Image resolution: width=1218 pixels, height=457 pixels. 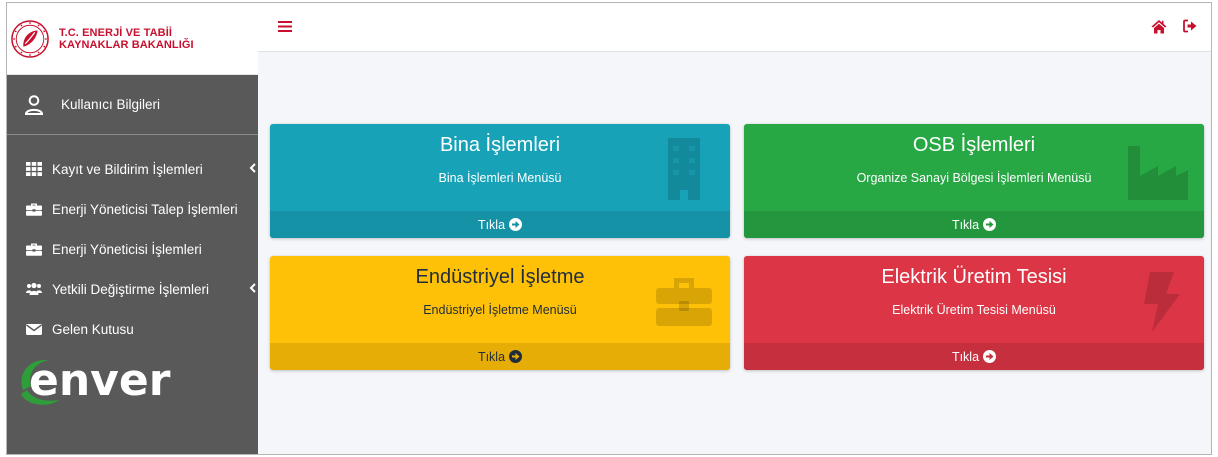 What do you see at coordinates (126, 44) in the screenshot?
I see `ministry-name-line2: KAYNAKLAR BAKANLIĞI` at bounding box center [126, 44].